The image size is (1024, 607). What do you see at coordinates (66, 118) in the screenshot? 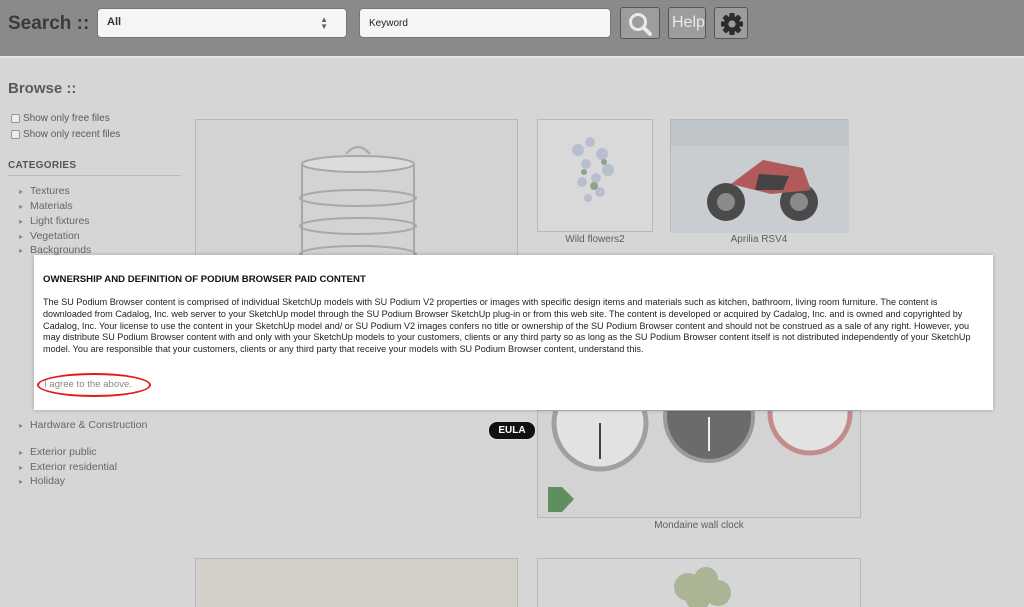
I see `free-files-label: Show only free files` at bounding box center [66, 118].